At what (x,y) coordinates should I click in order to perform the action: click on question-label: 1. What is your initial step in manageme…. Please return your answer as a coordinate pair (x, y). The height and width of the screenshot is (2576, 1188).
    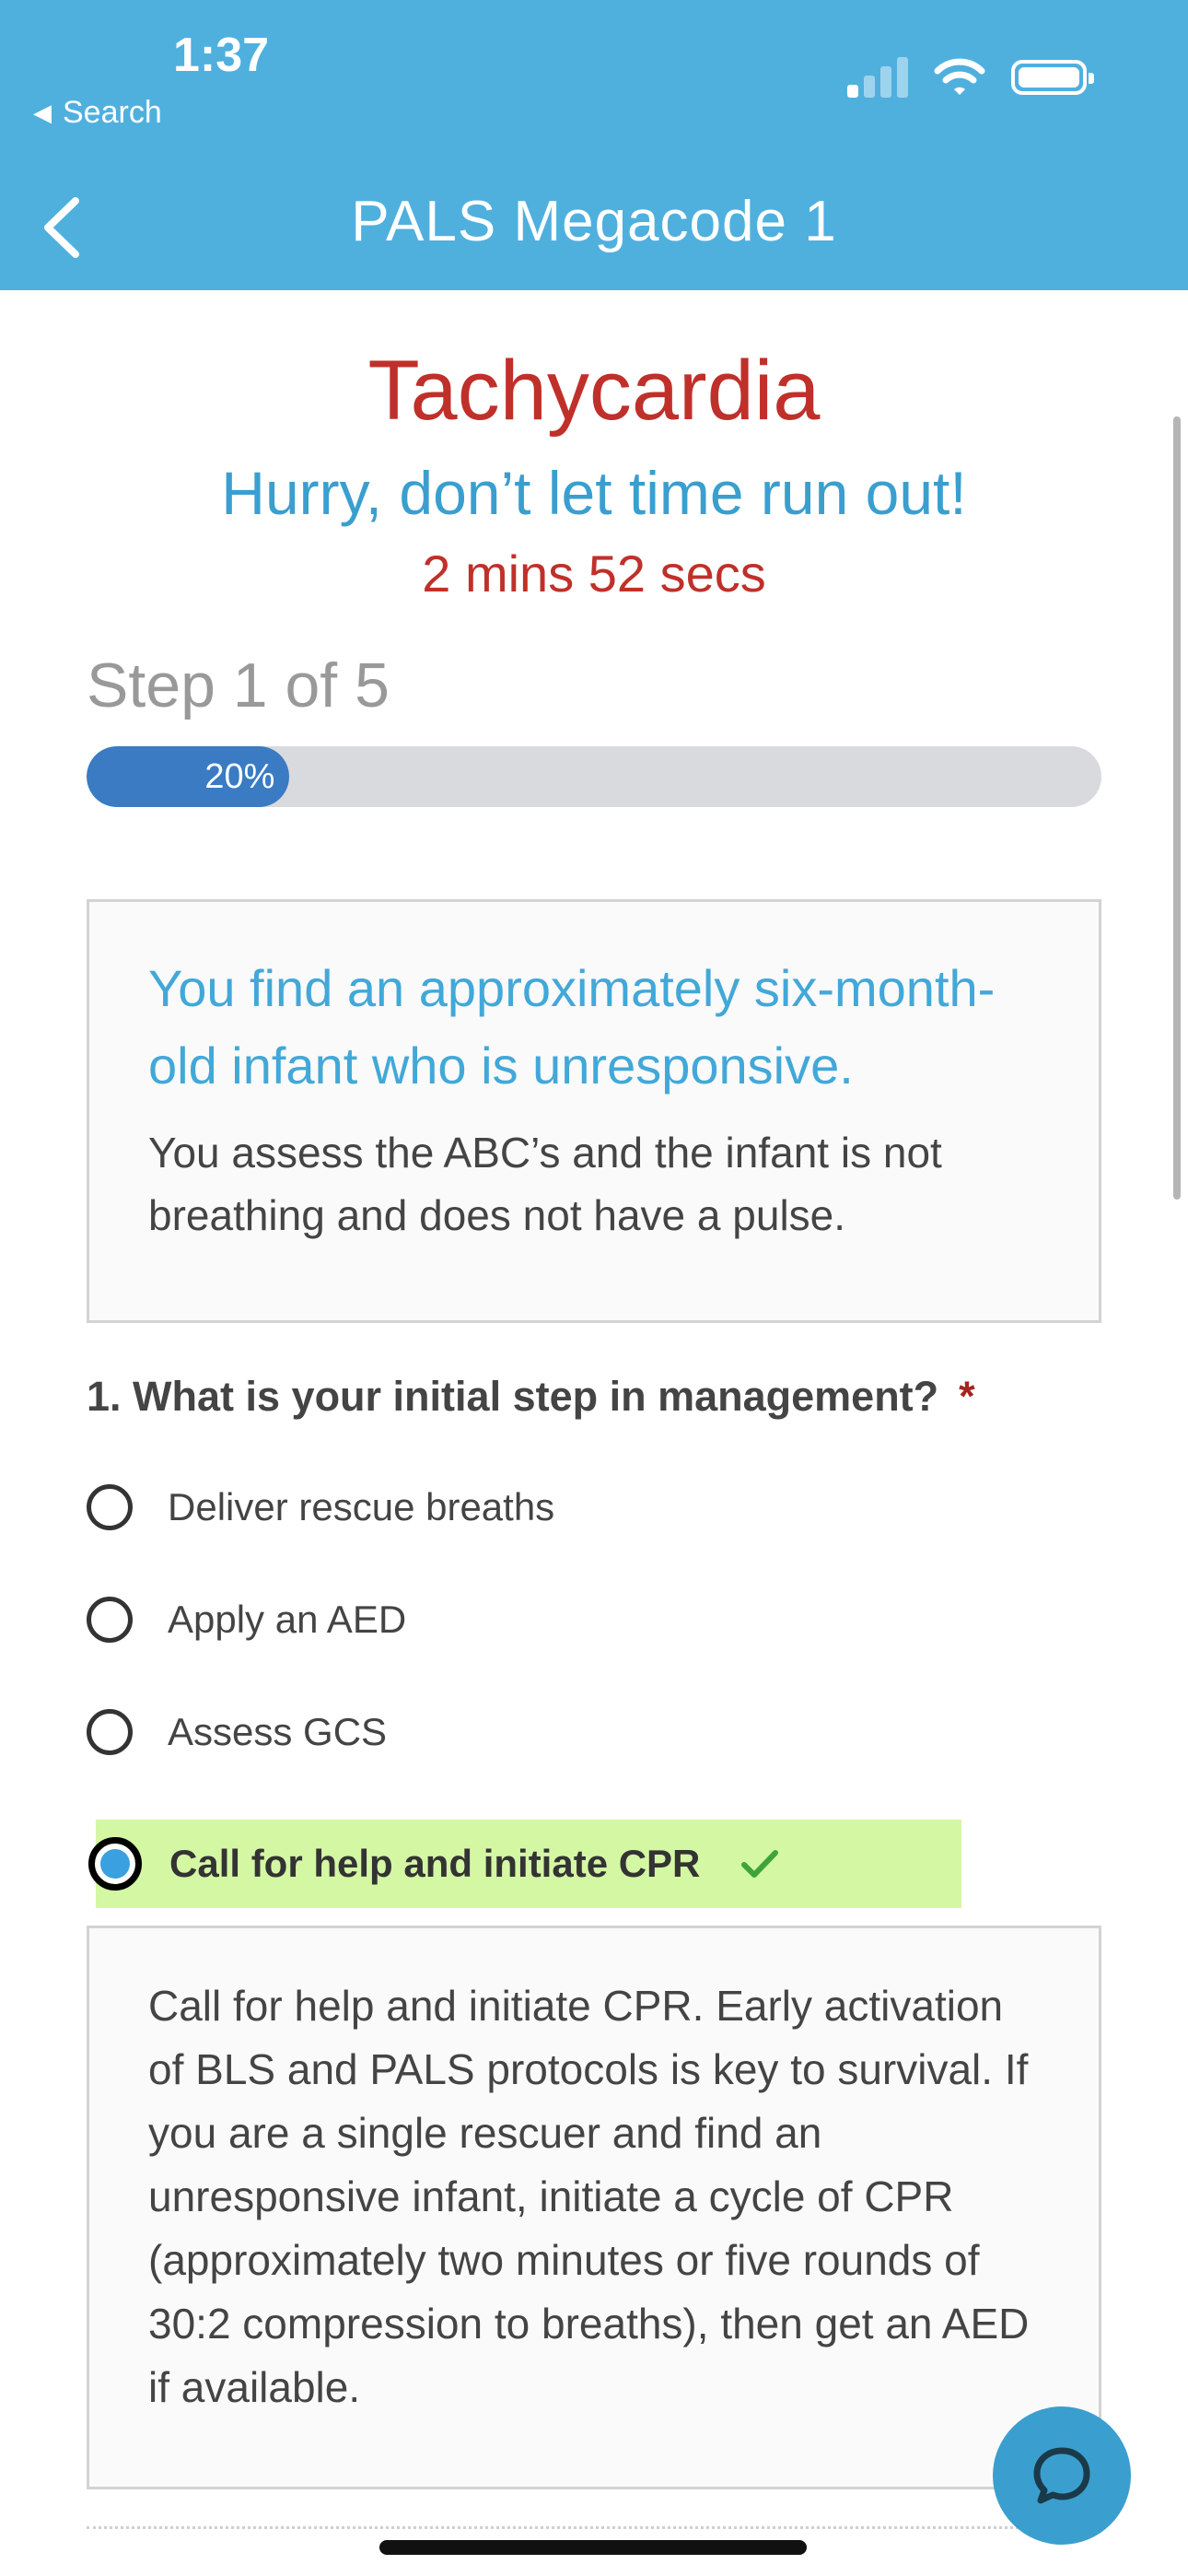
    Looking at the image, I should click on (513, 1396).